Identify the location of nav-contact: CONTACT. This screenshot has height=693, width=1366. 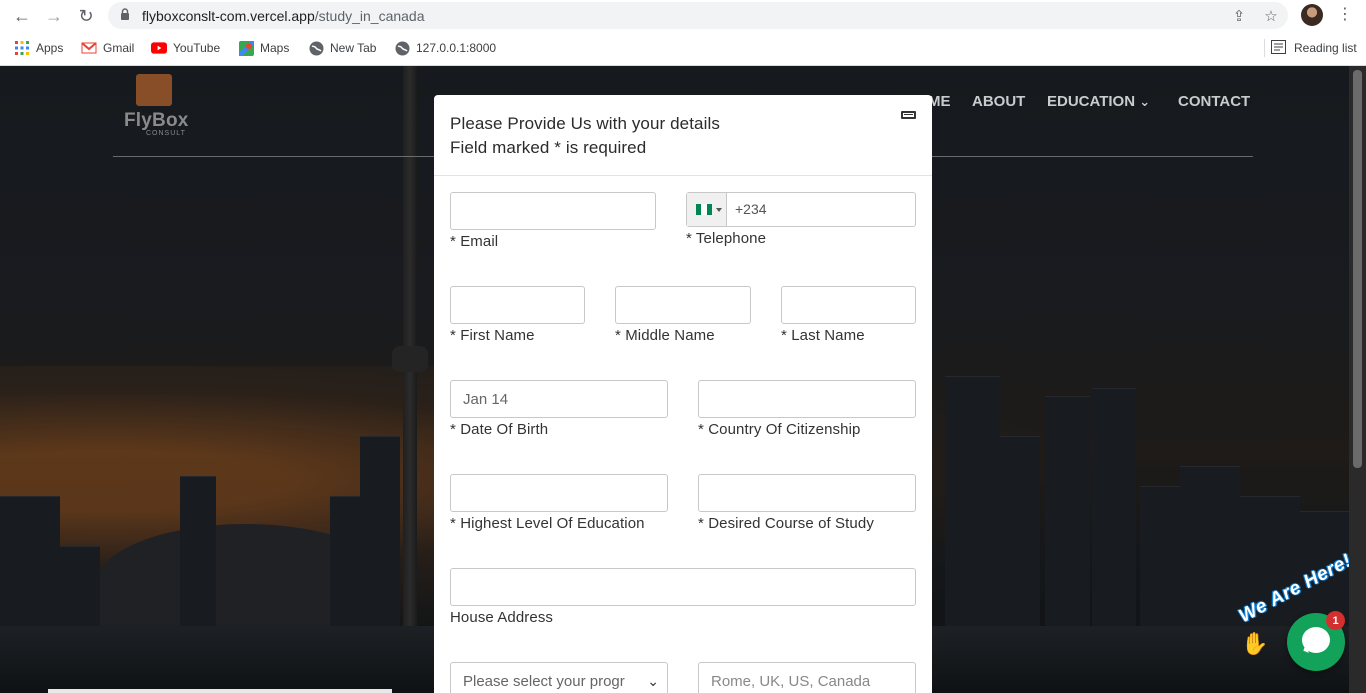
(1214, 101).